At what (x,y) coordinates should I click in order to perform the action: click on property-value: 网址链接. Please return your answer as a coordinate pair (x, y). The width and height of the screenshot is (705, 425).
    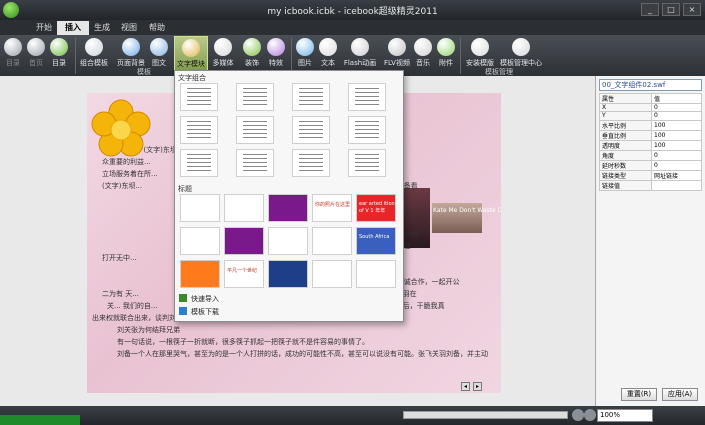
    Looking at the image, I should click on (676, 175).